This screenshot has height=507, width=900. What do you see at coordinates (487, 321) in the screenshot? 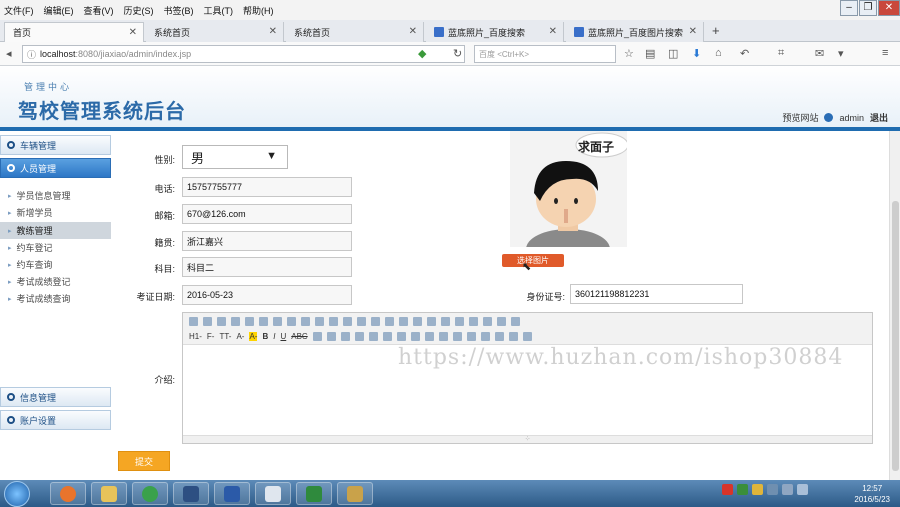
I see `clear-format-icon` at bounding box center [487, 321].